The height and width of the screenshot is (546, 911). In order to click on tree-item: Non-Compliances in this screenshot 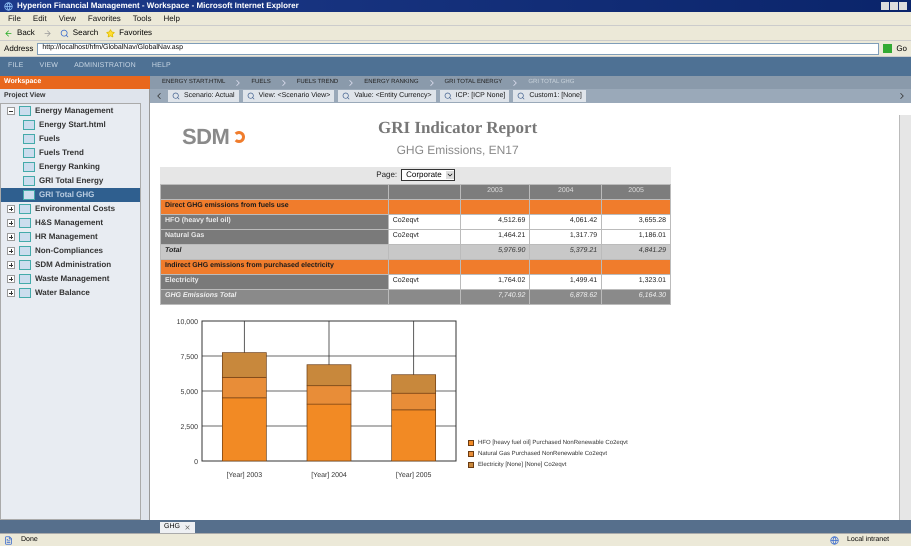, I will do `click(70, 251)`.